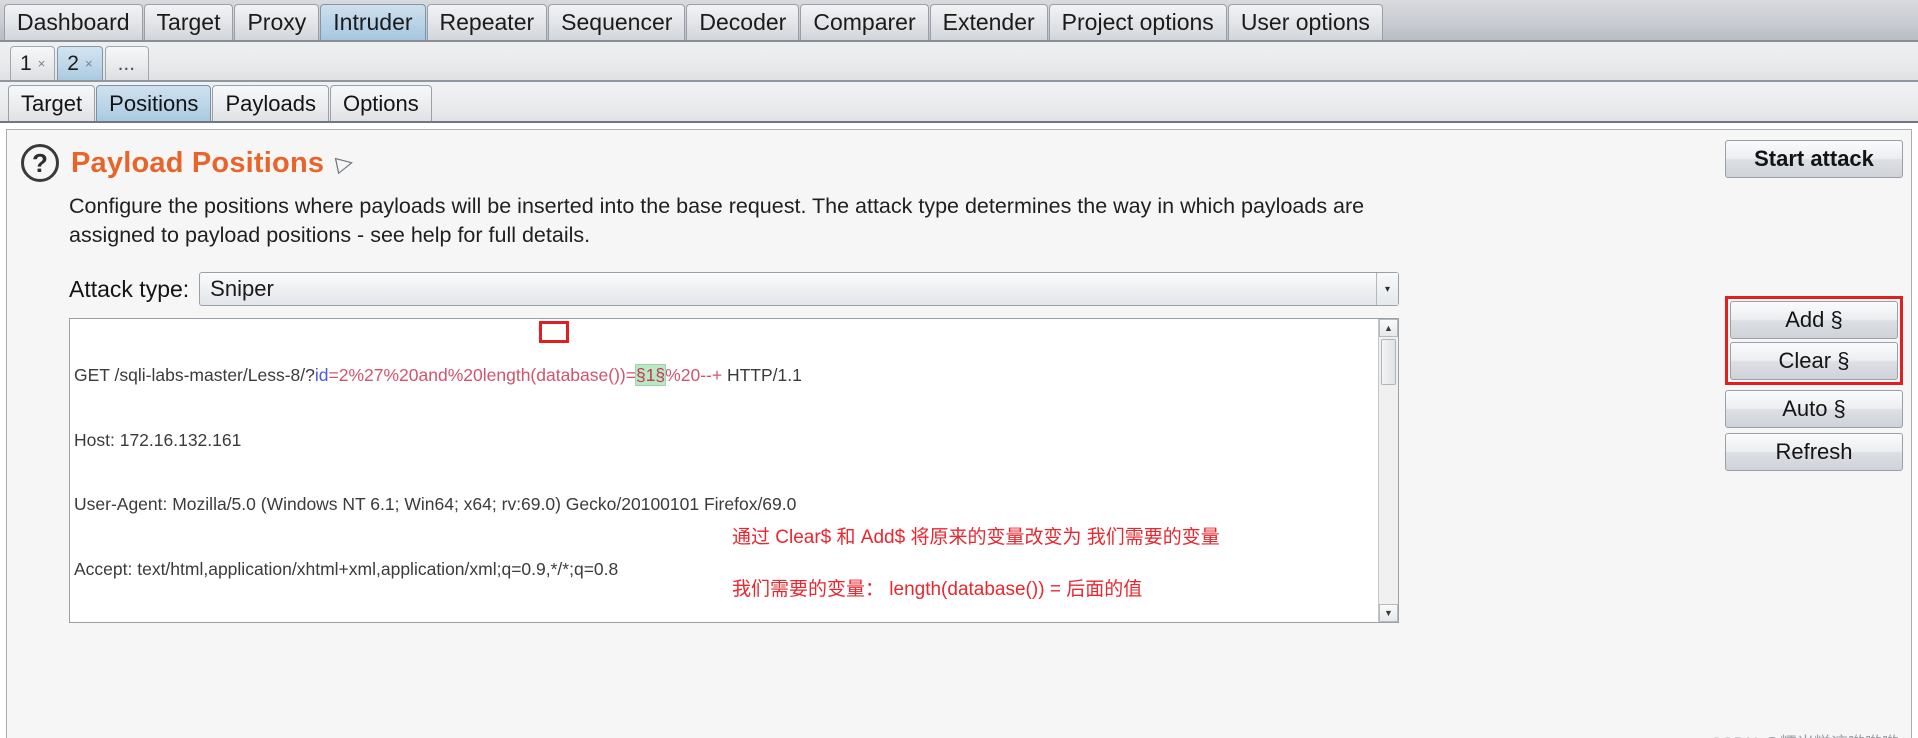 This screenshot has height=738, width=1918. I want to click on sub-tab-label: Positions, so click(154, 103).